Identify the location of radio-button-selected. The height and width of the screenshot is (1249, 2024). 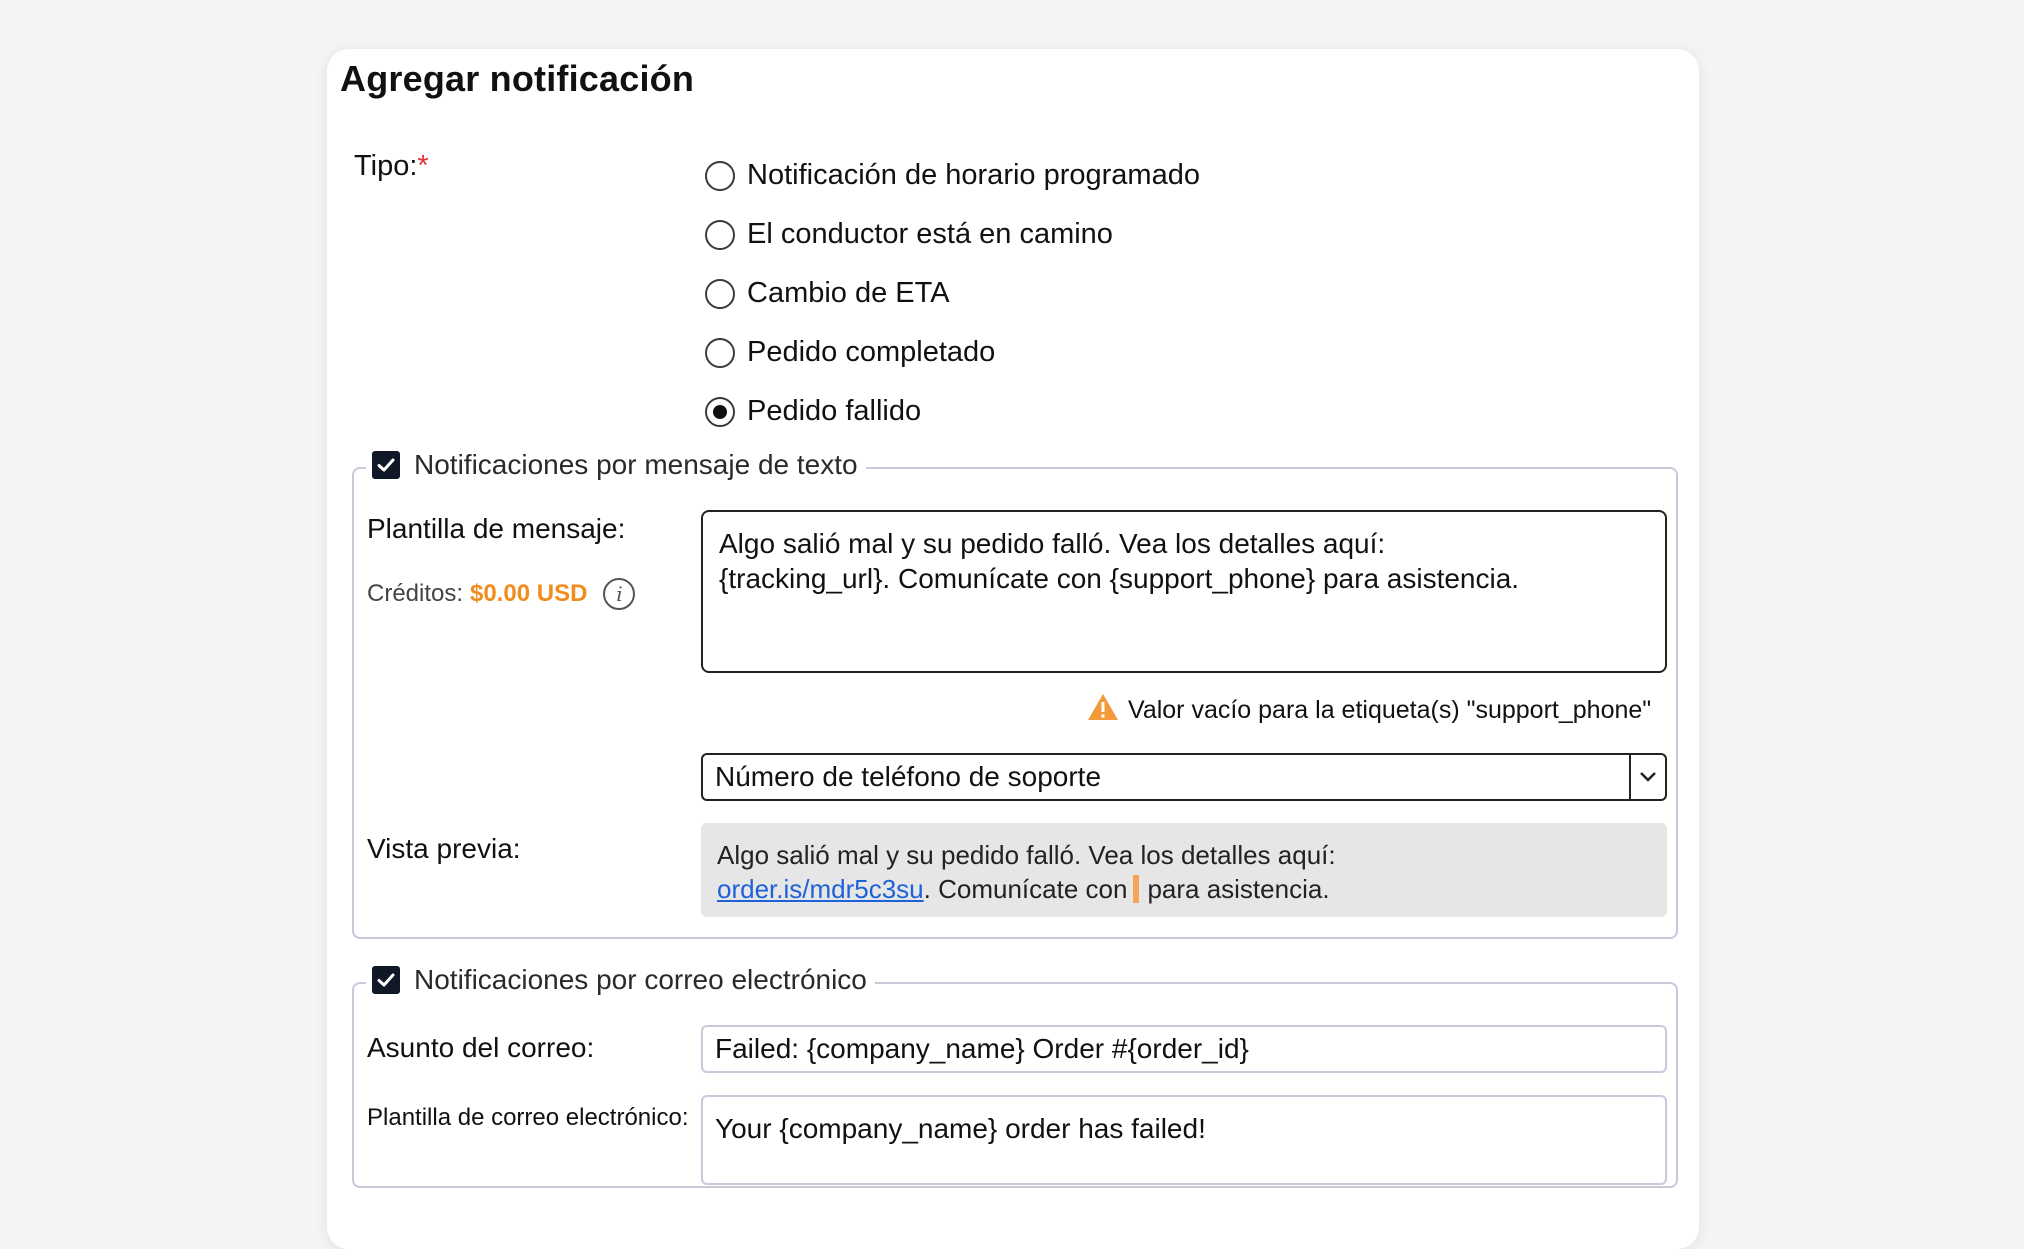
(720, 411).